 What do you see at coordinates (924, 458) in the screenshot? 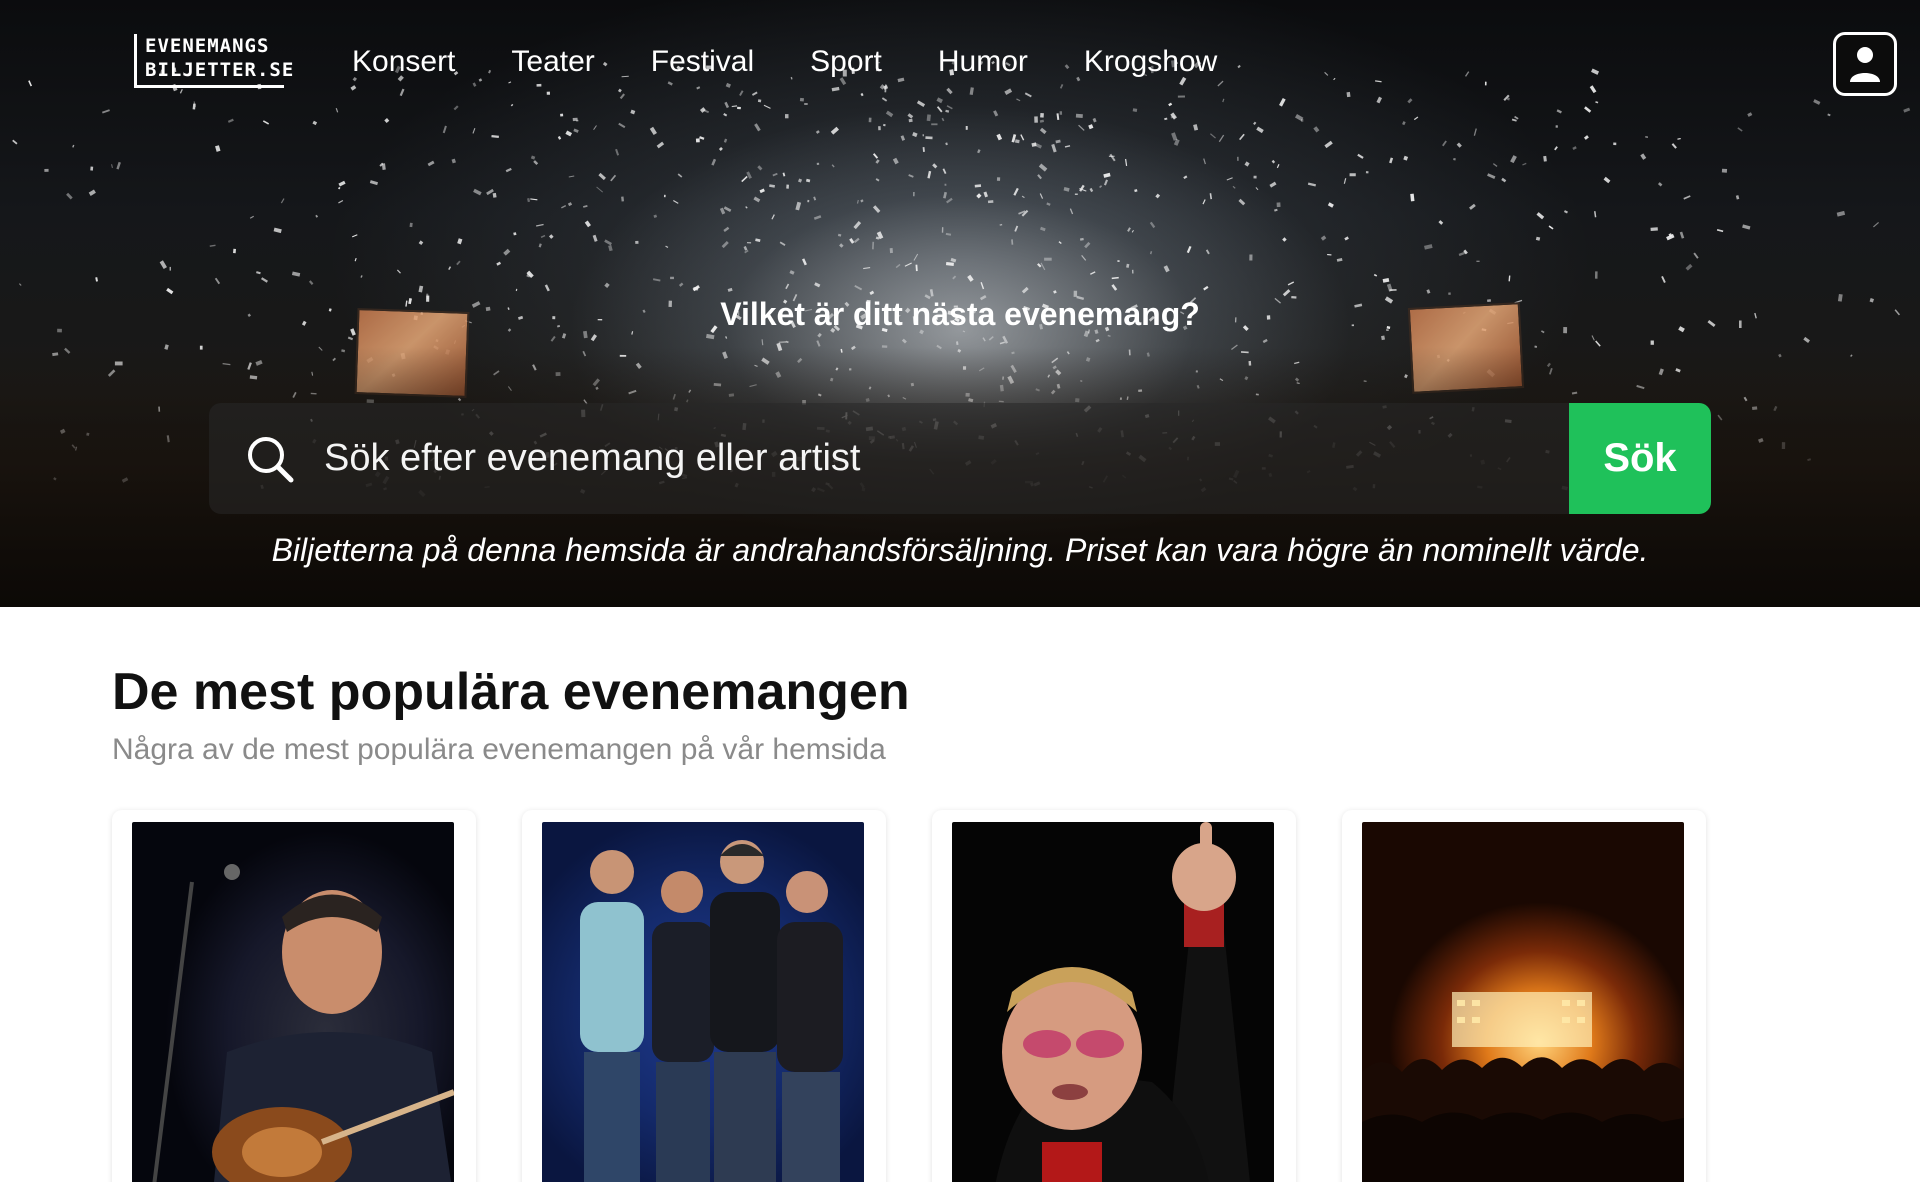
I see `search-input` at bounding box center [924, 458].